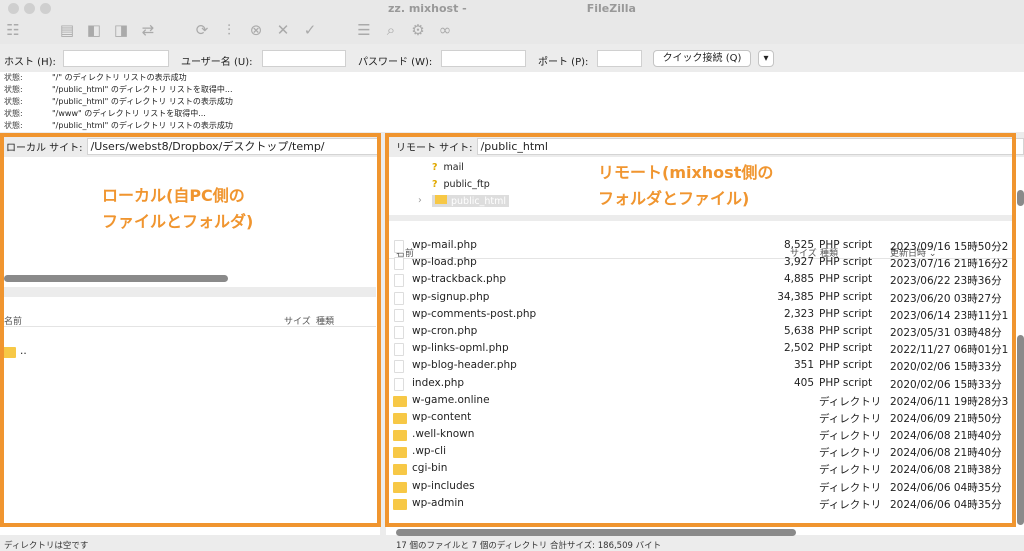 The width and height of the screenshot is (1024, 551). Describe the element at coordinates (256, 30) in the screenshot. I see `cancel-icon: ⊗` at that location.